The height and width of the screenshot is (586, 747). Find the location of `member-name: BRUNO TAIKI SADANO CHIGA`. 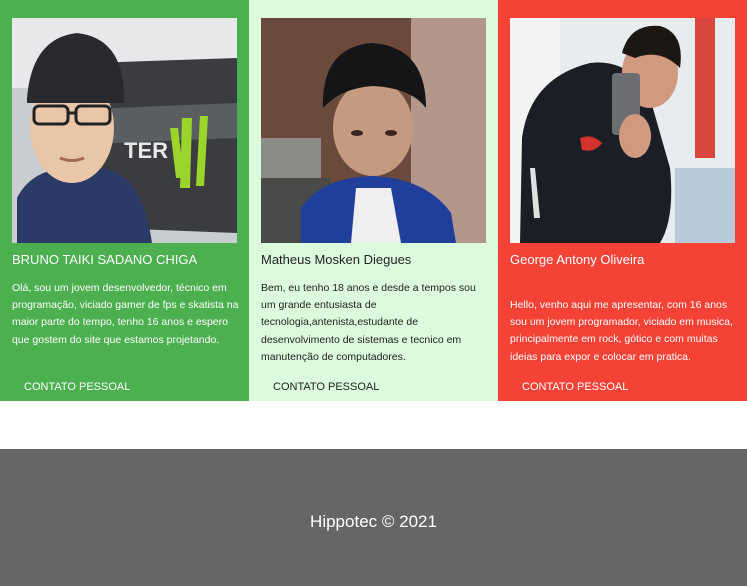

member-name: BRUNO TAIKI SADANO CHIGA is located at coordinates (105, 259).